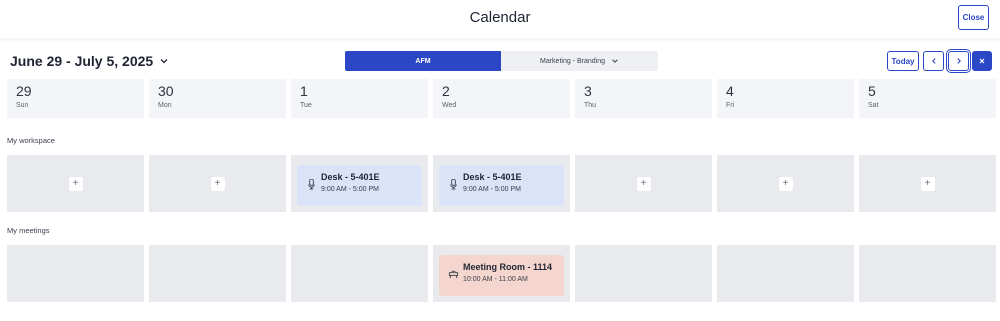  I want to click on day-header: 1 Tue, so click(359, 98).